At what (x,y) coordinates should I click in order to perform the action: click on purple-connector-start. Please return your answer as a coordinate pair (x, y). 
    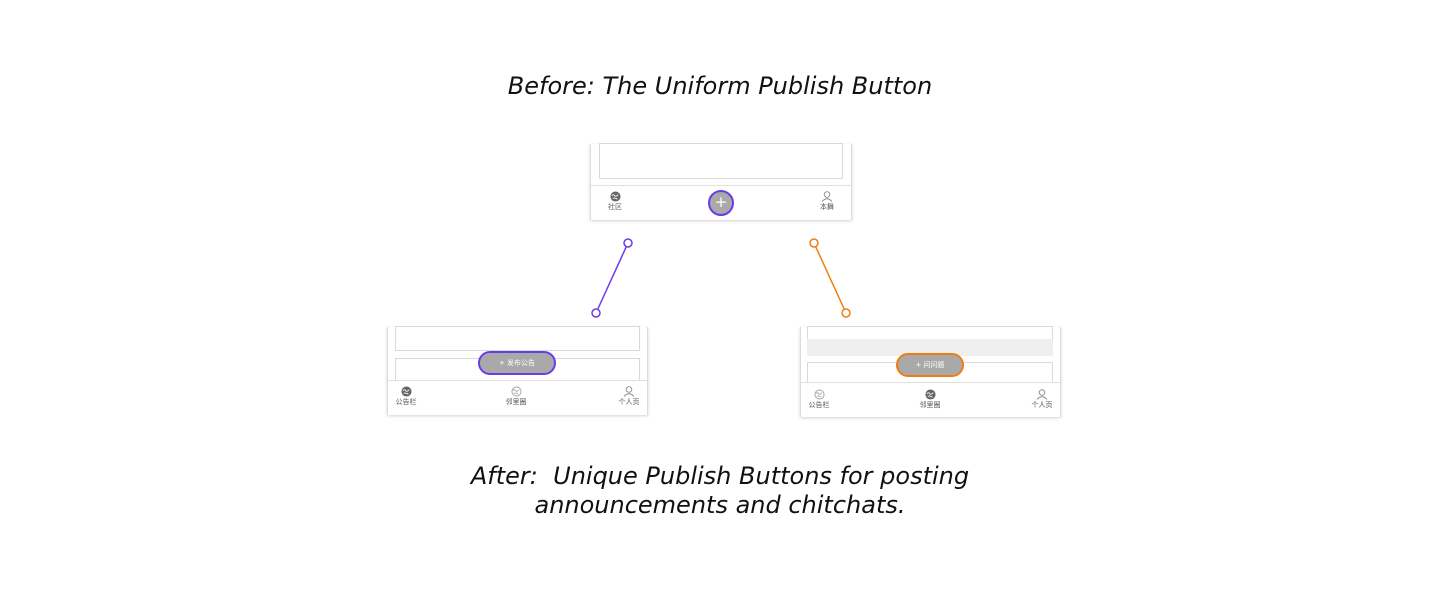
    Looking at the image, I should click on (628, 243).